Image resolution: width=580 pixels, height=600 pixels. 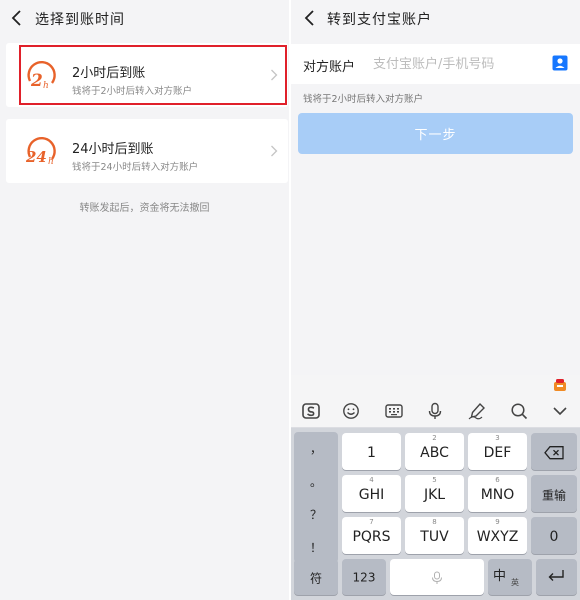 I want to click on option-2h: 2 h 2小时后到账 钱将于2小时后转入对方账户, so click(x=147, y=75).